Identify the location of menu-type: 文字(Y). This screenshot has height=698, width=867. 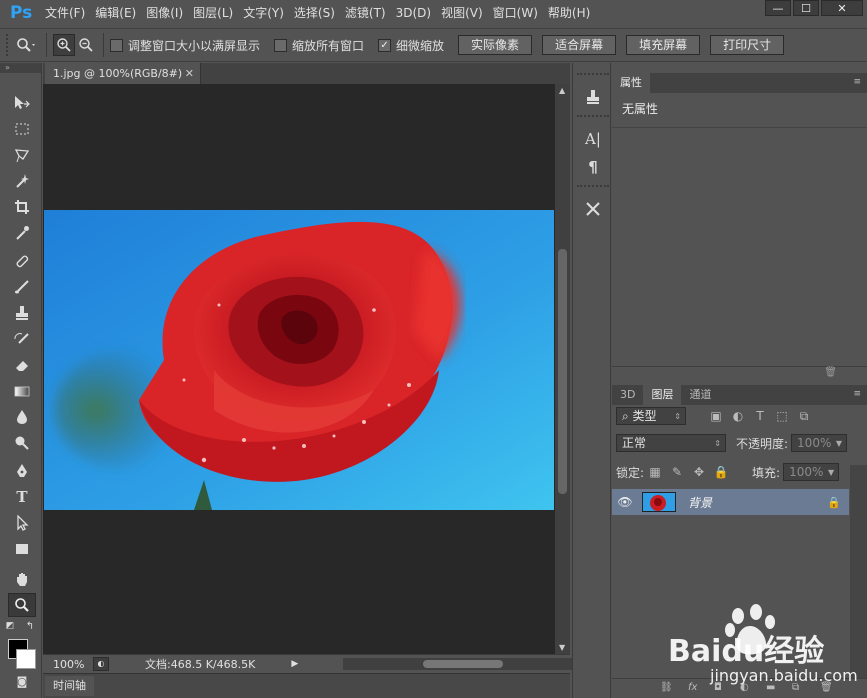
(263, 13).